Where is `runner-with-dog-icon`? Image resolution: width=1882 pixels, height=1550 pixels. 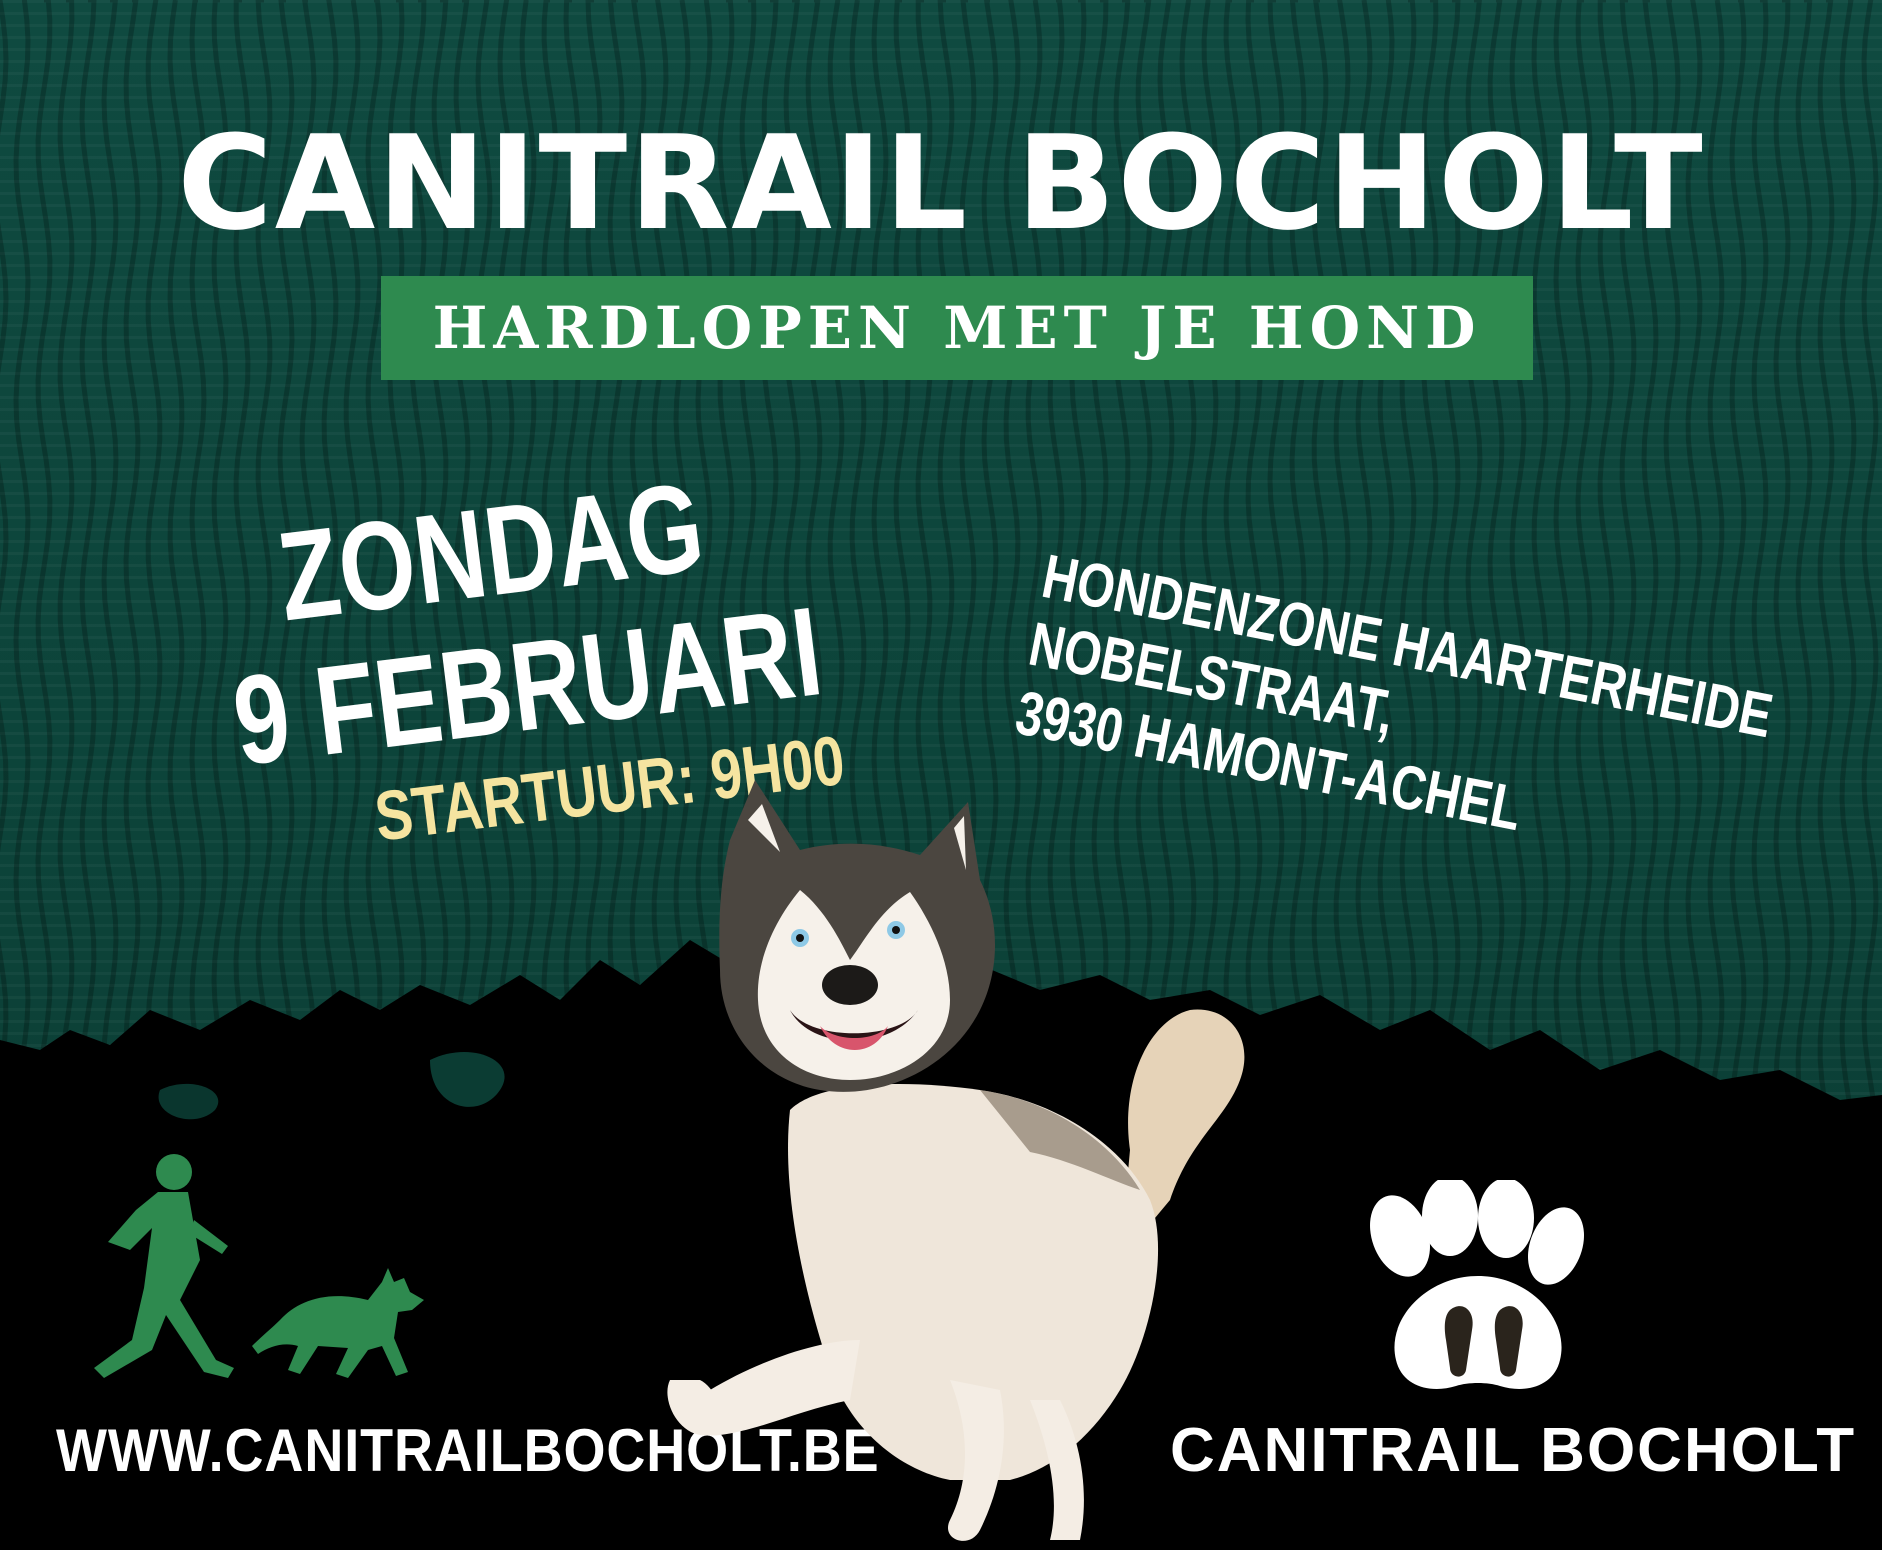 runner-with-dog-icon is located at coordinates (259, 1266).